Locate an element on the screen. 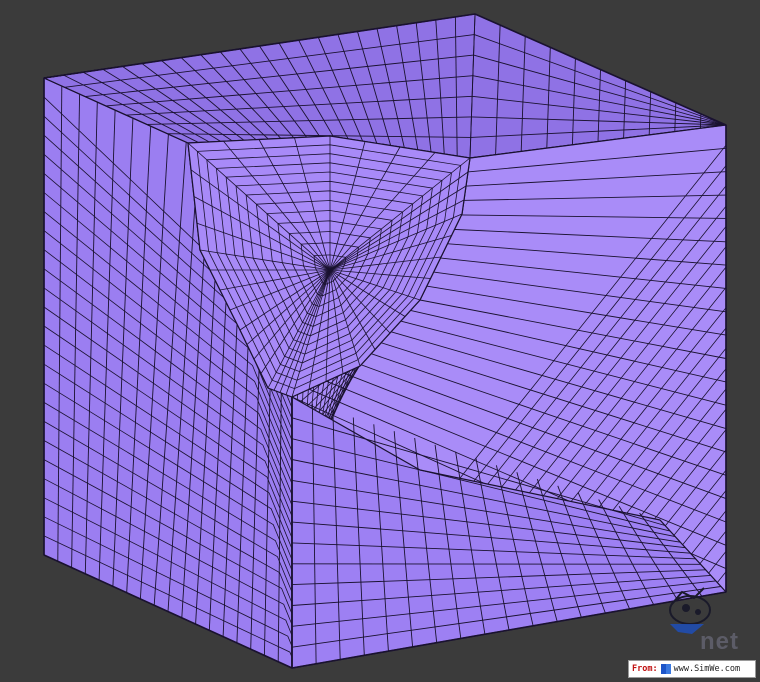 Image resolution: width=760 pixels, height=682 pixels. watermark-badge: From: www.SimWe.com is located at coordinates (692, 669).